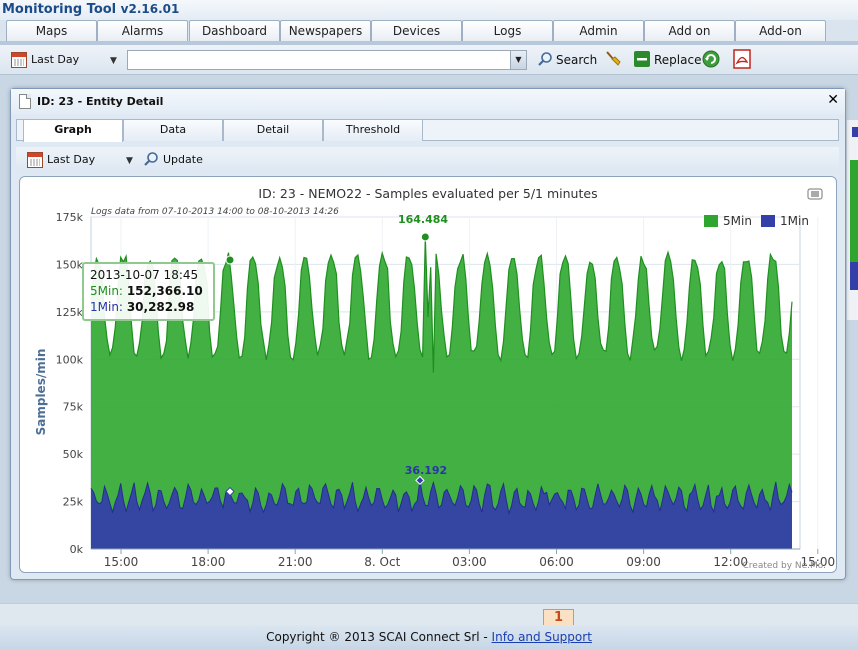 This screenshot has height=649, width=858. I want to click on dialog-tabs: Graph Data Detail Threshold, so click(427, 130).